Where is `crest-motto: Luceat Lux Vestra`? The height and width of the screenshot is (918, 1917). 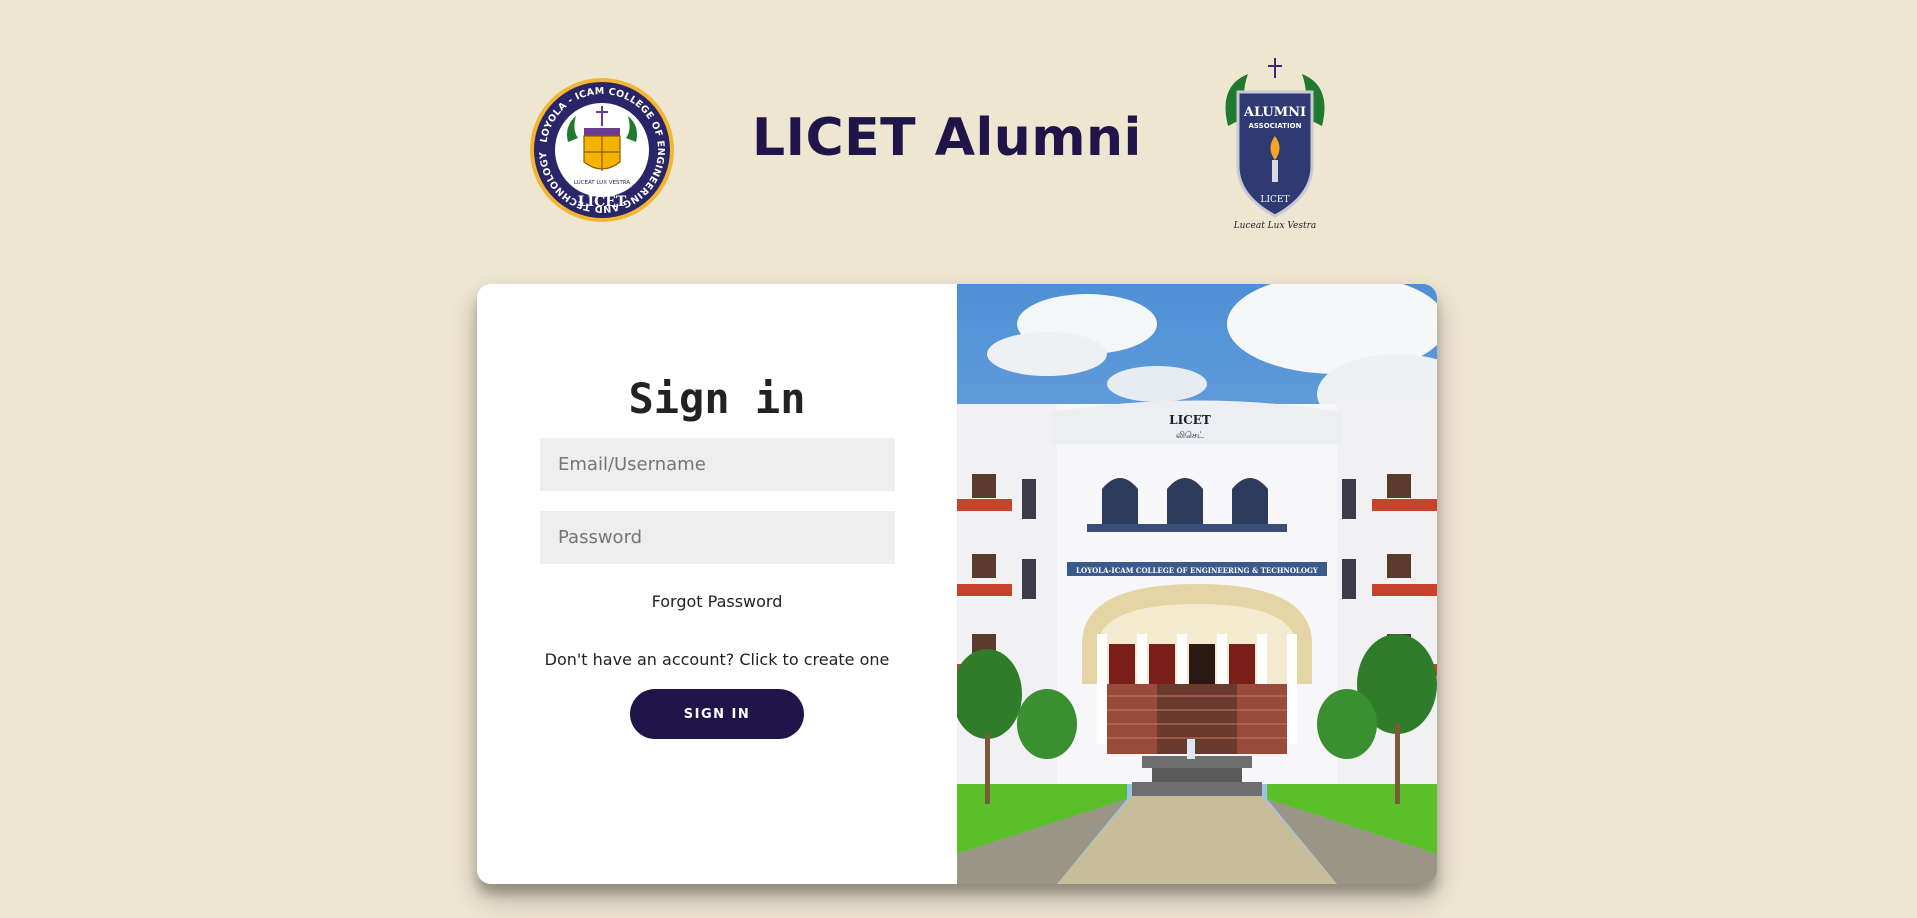
crest-motto: Luceat Lux Vestra is located at coordinates (1275, 226).